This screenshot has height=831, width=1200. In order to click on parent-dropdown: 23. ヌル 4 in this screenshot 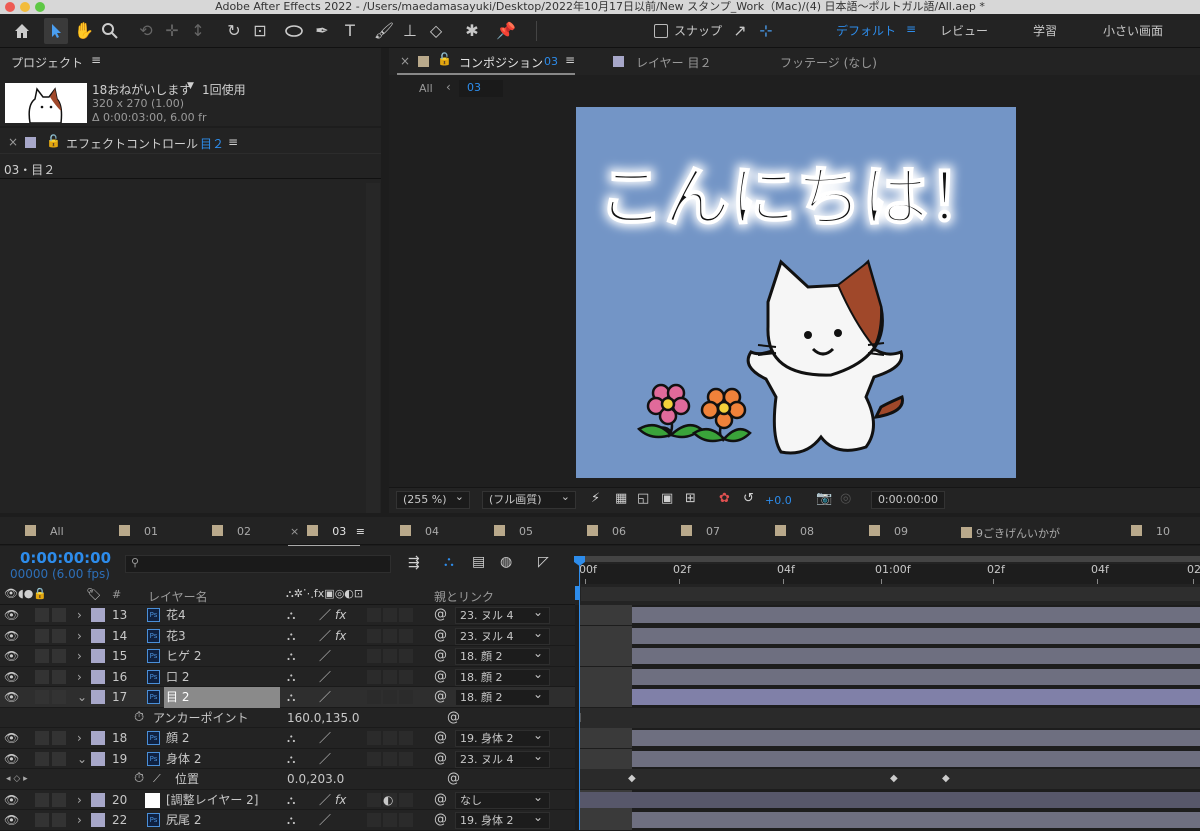, I will do `click(502, 635)`.